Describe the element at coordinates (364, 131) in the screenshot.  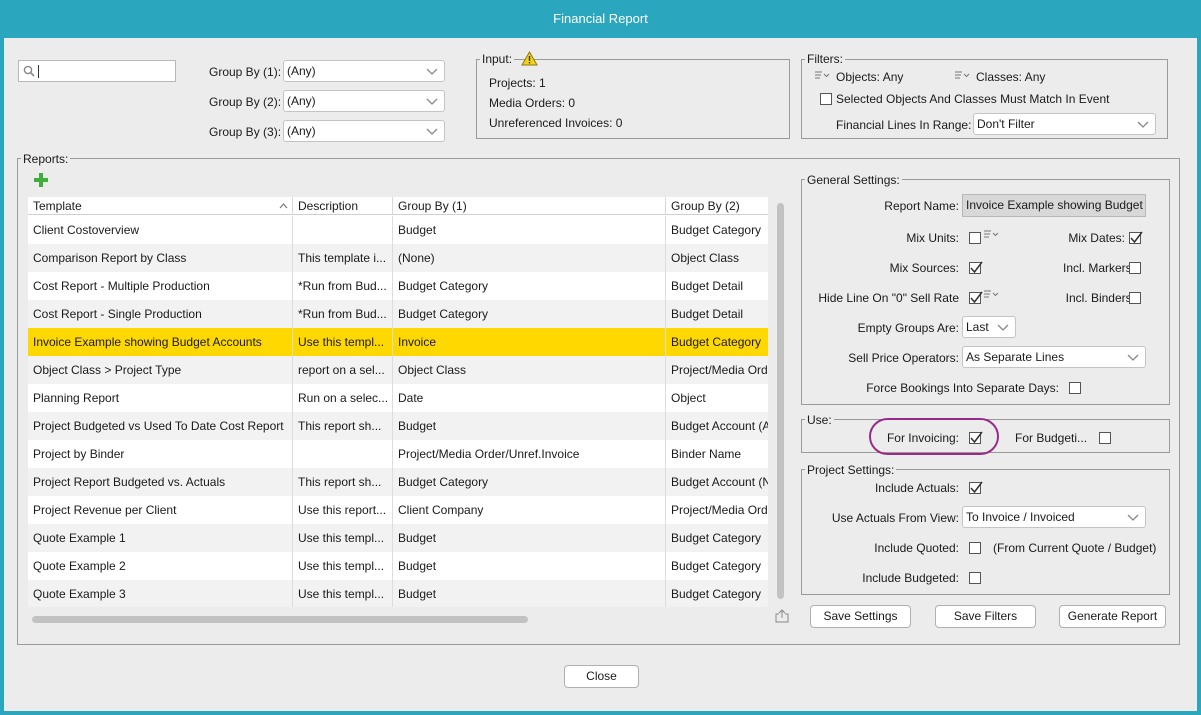
I see `group-by-3-select: (Any)` at that location.